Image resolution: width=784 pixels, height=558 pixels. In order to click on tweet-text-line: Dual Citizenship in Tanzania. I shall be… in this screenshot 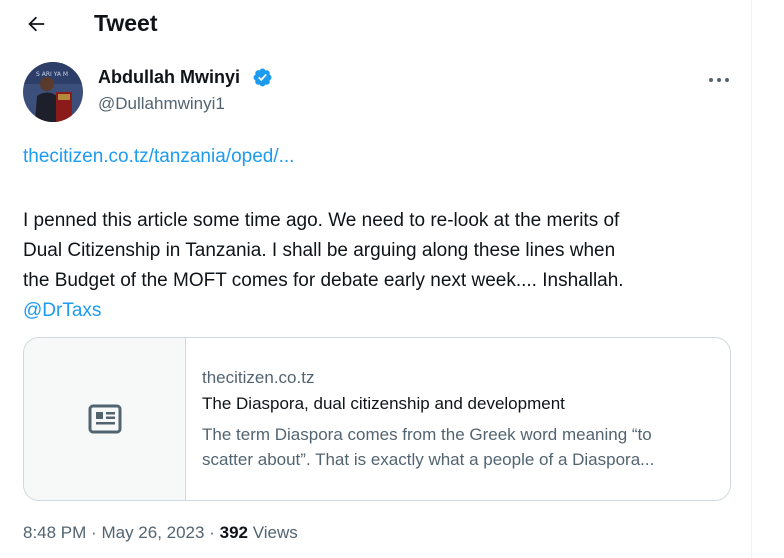, I will do `click(319, 250)`.